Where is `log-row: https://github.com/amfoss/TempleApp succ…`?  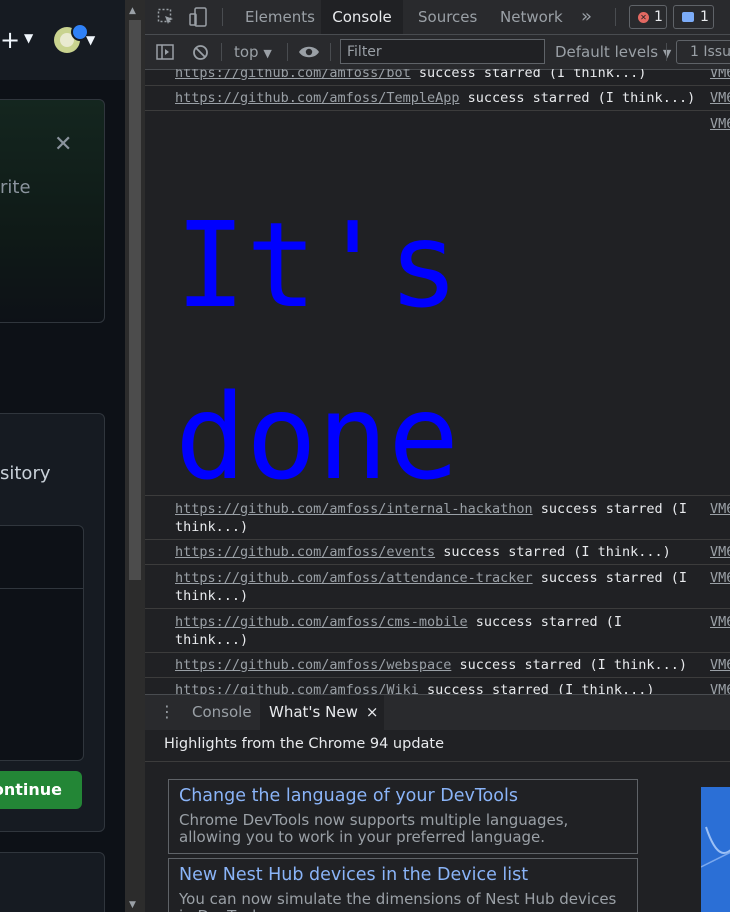 log-row: https://github.com/amfoss/TempleApp succ… is located at coordinates (437, 98).